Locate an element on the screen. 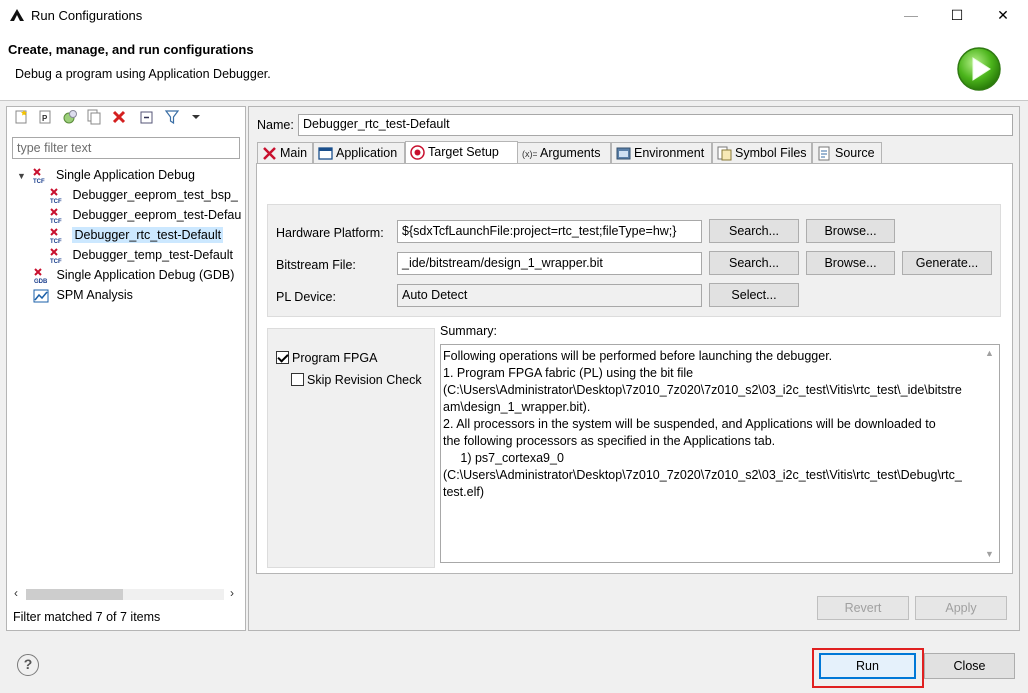 The image size is (1028, 693). scroll-up-icon: ▲ is located at coordinates (989, 353).